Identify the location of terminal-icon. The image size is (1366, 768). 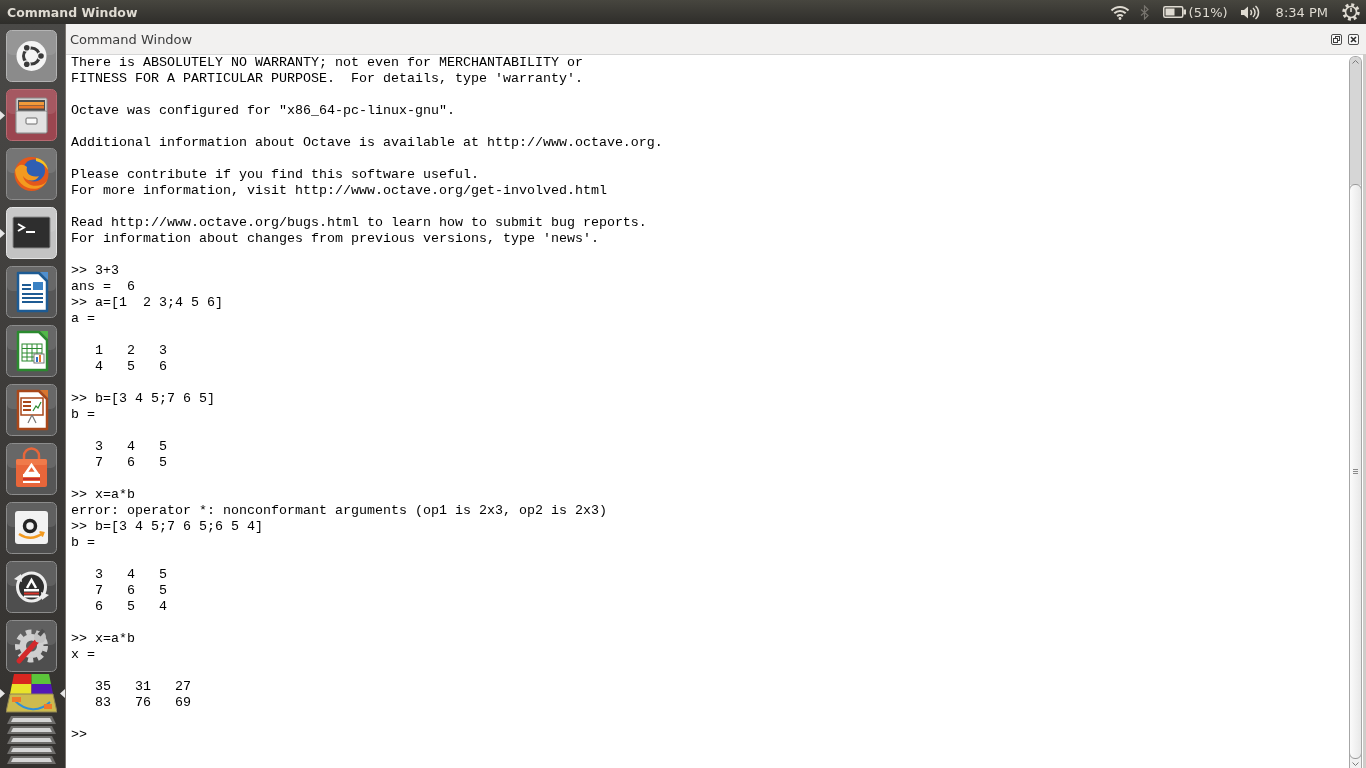
(31, 233).